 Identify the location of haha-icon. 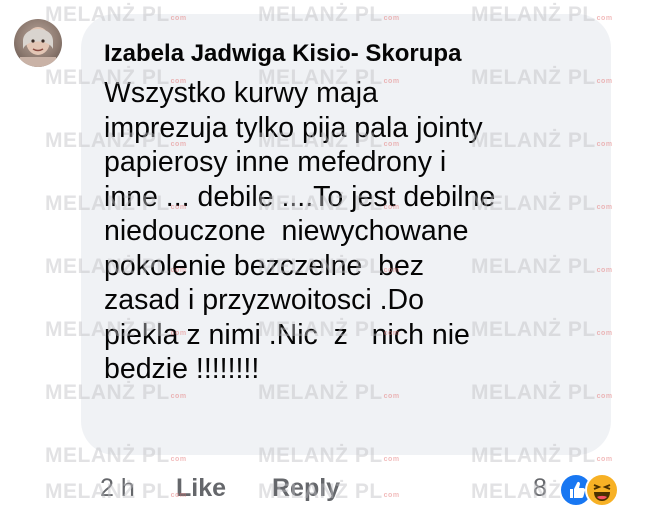
(602, 490).